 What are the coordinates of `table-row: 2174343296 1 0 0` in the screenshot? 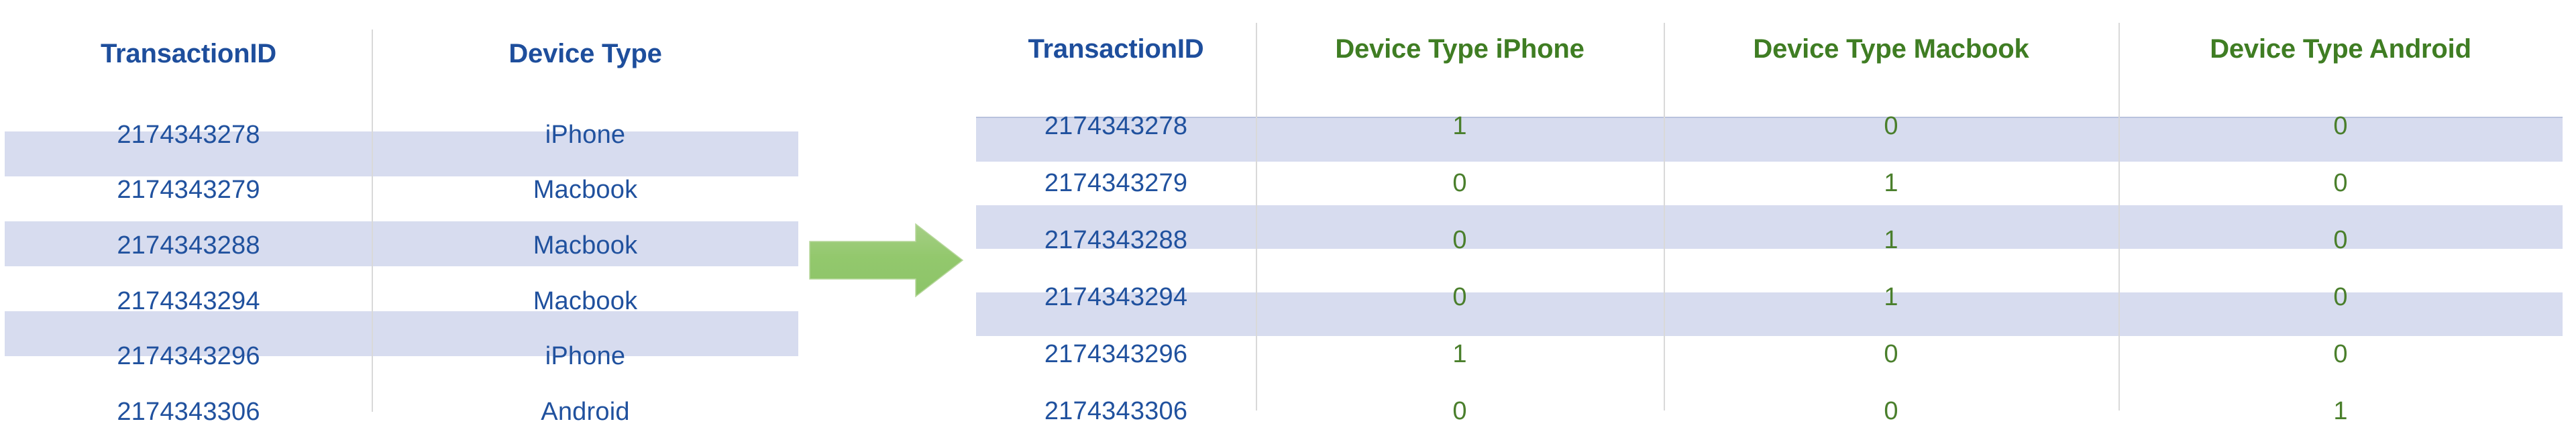 It's located at (1769, 354).